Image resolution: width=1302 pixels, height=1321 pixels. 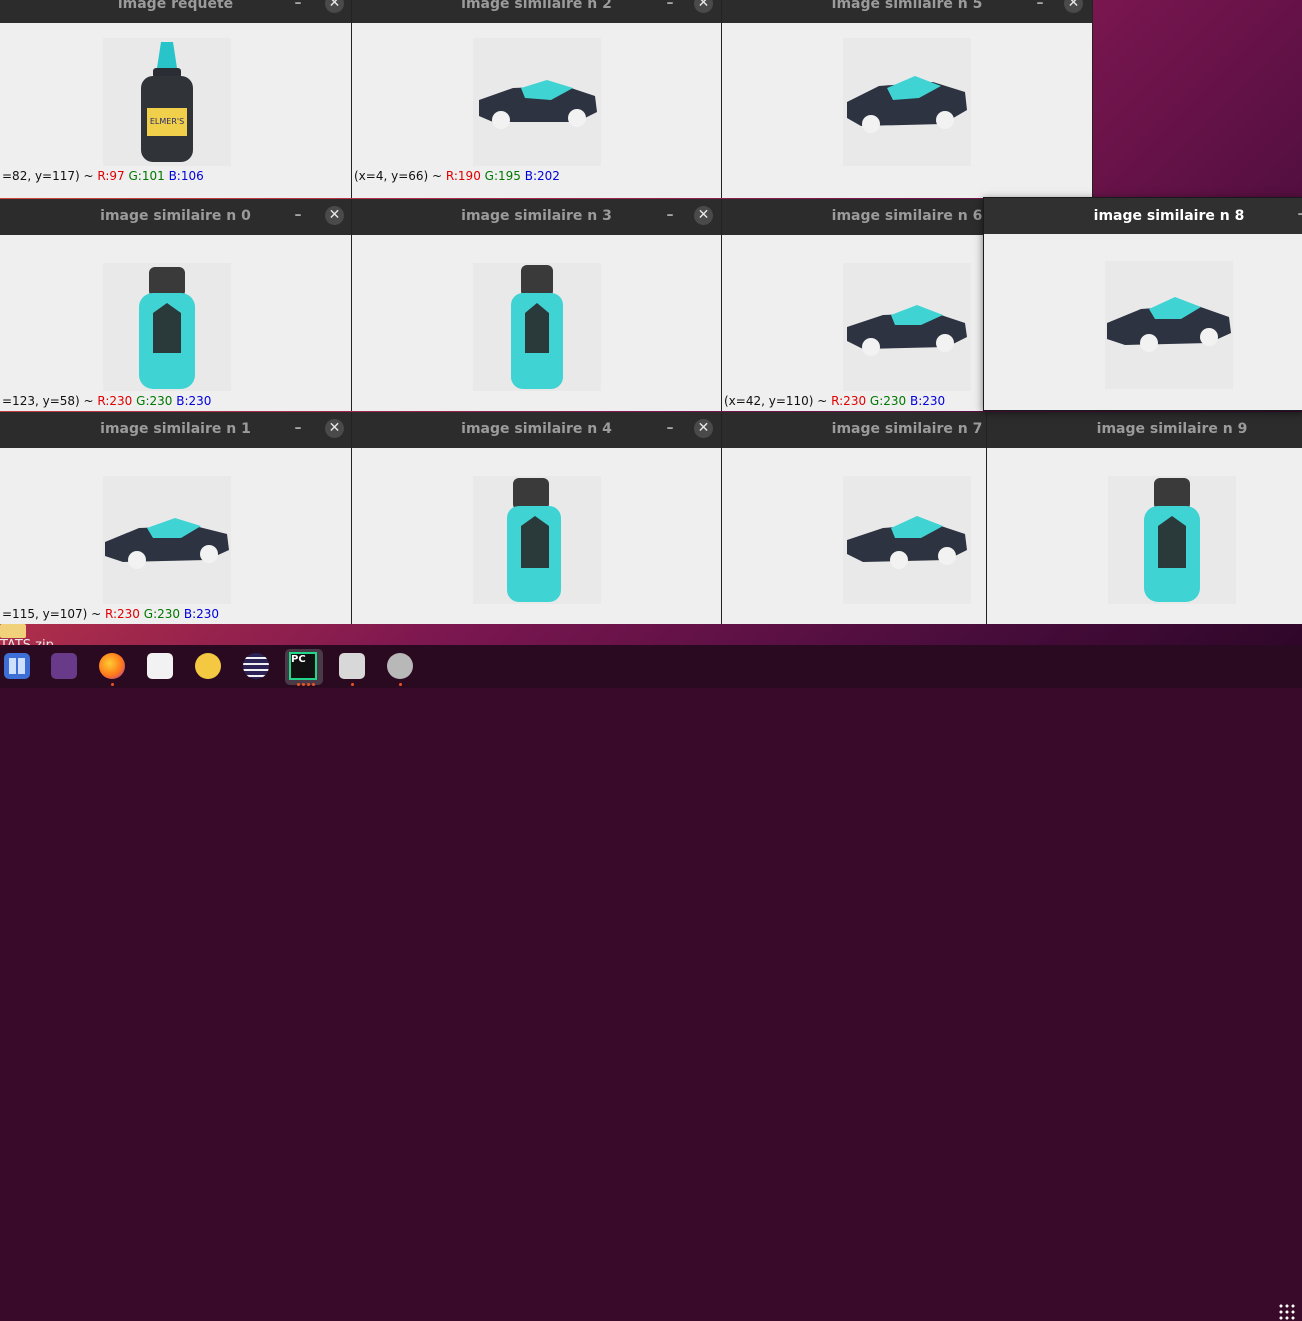 I want to click on window-image-similaire-n-8: image similaire n 8 –, so click(x=1142, y=304).